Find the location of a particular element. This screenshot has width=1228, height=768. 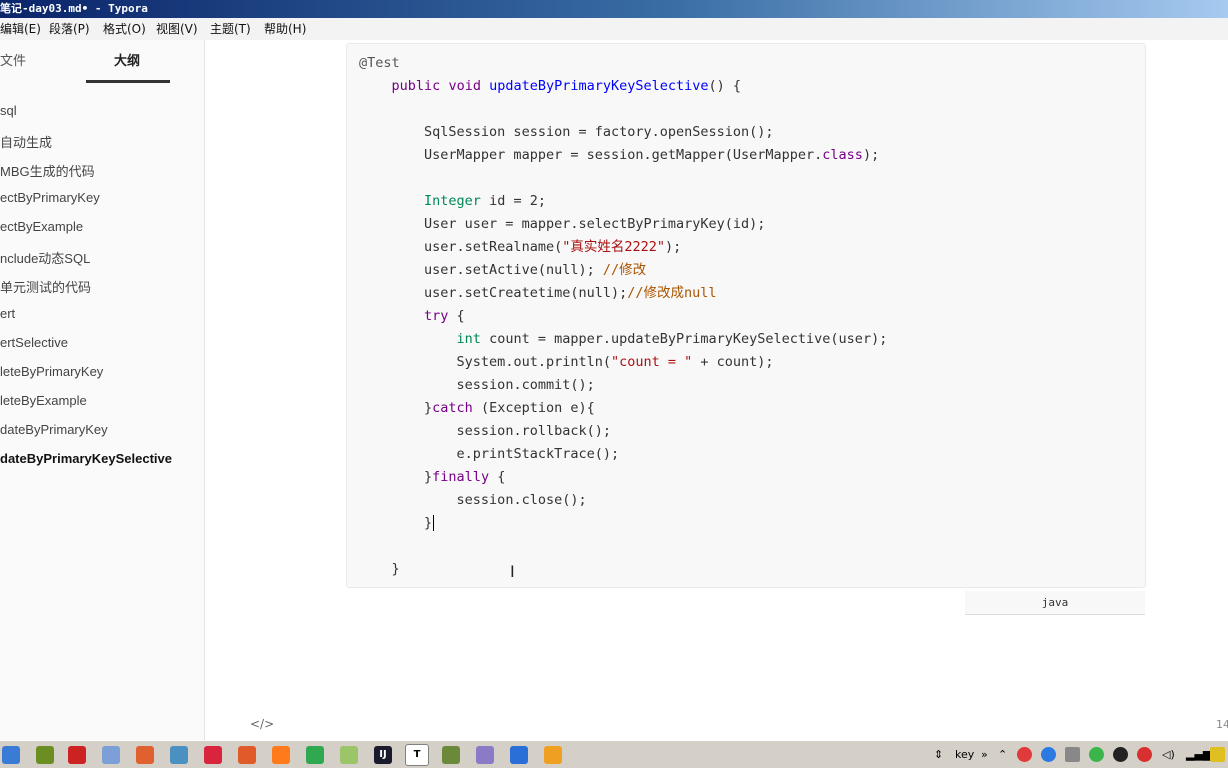

tab-files: 文件 is located at coordinates (13, 59).